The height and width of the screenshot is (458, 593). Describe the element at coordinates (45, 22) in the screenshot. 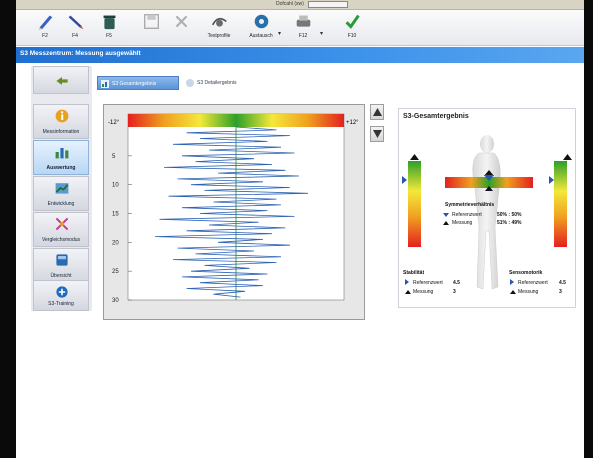

I see `pencil-icon` at that location.